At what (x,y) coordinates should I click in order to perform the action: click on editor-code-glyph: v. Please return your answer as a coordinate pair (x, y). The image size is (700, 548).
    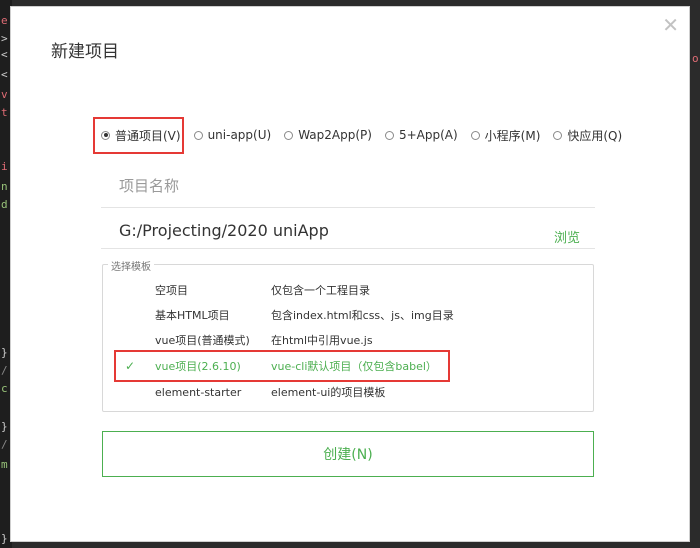
    Looking at the image, I should click on (4, 94).